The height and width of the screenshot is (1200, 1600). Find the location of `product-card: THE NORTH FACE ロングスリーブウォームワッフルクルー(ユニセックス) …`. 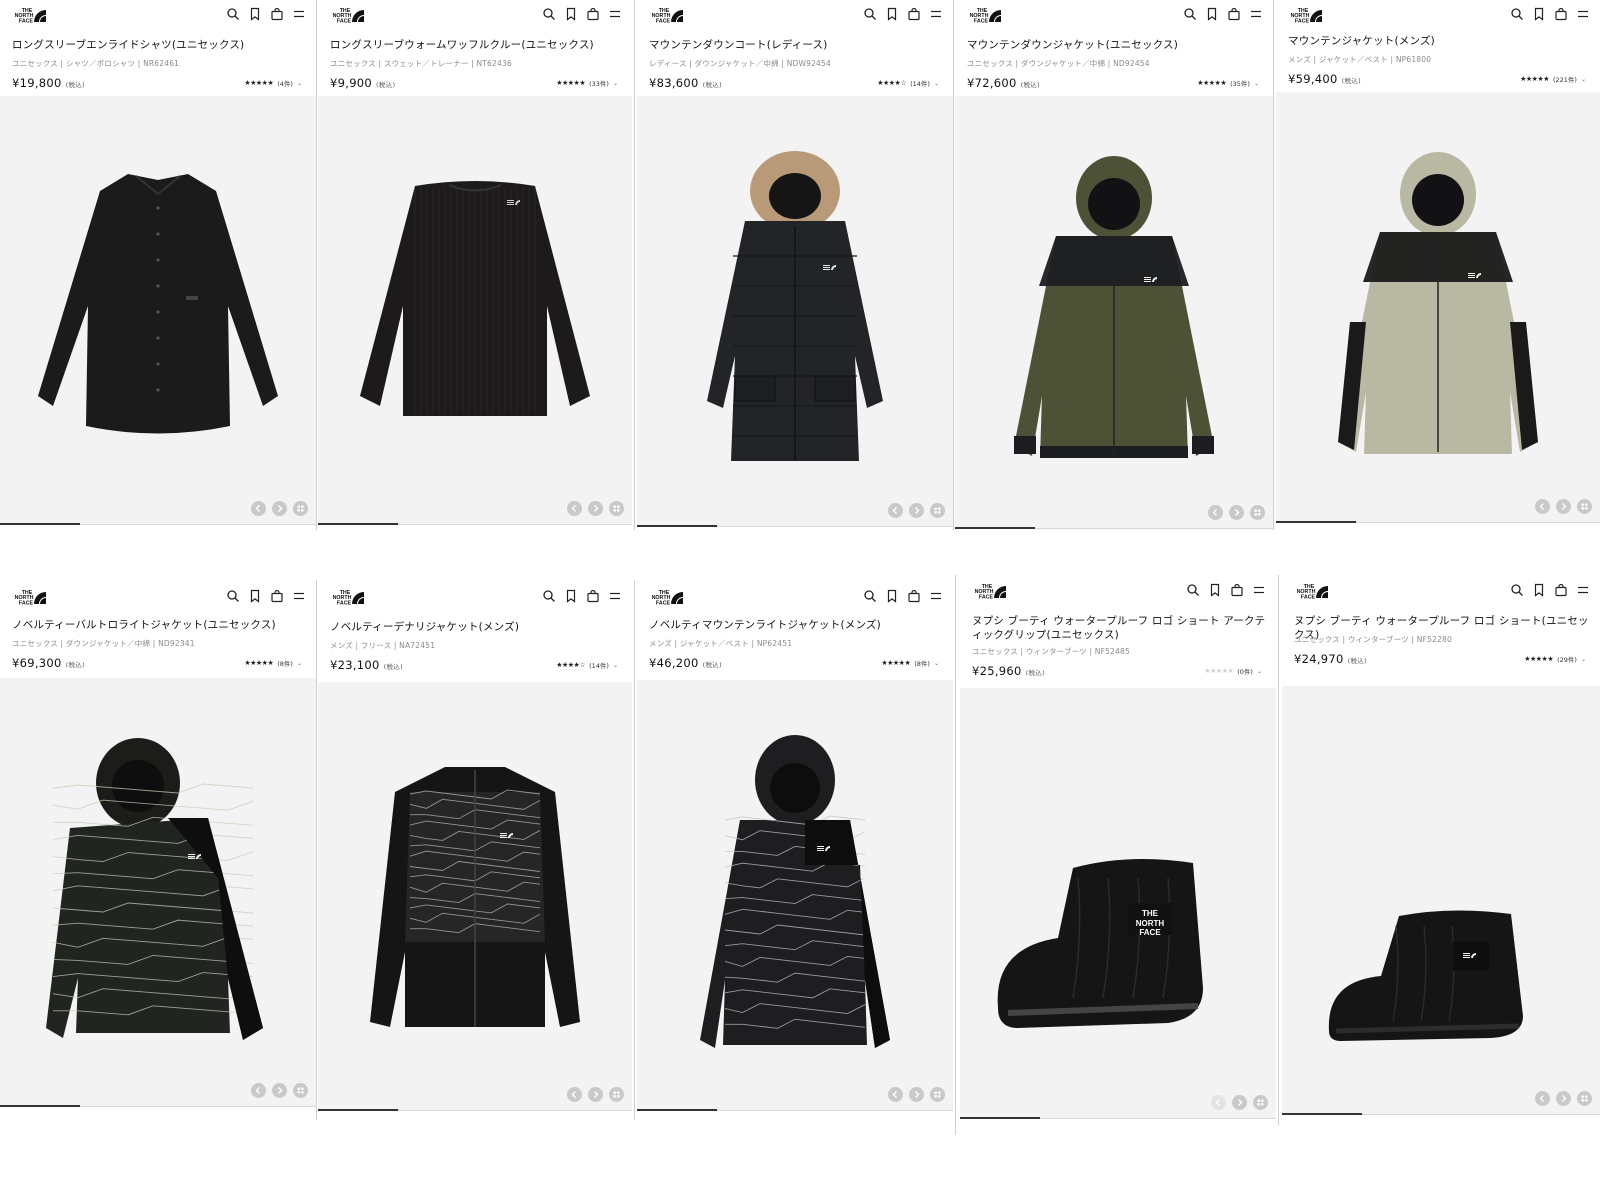

product-card: THE NORTH FACE ロングスリーブウォームワッフルクルー(ユニセックス) … is located at coordinates (475, 262).